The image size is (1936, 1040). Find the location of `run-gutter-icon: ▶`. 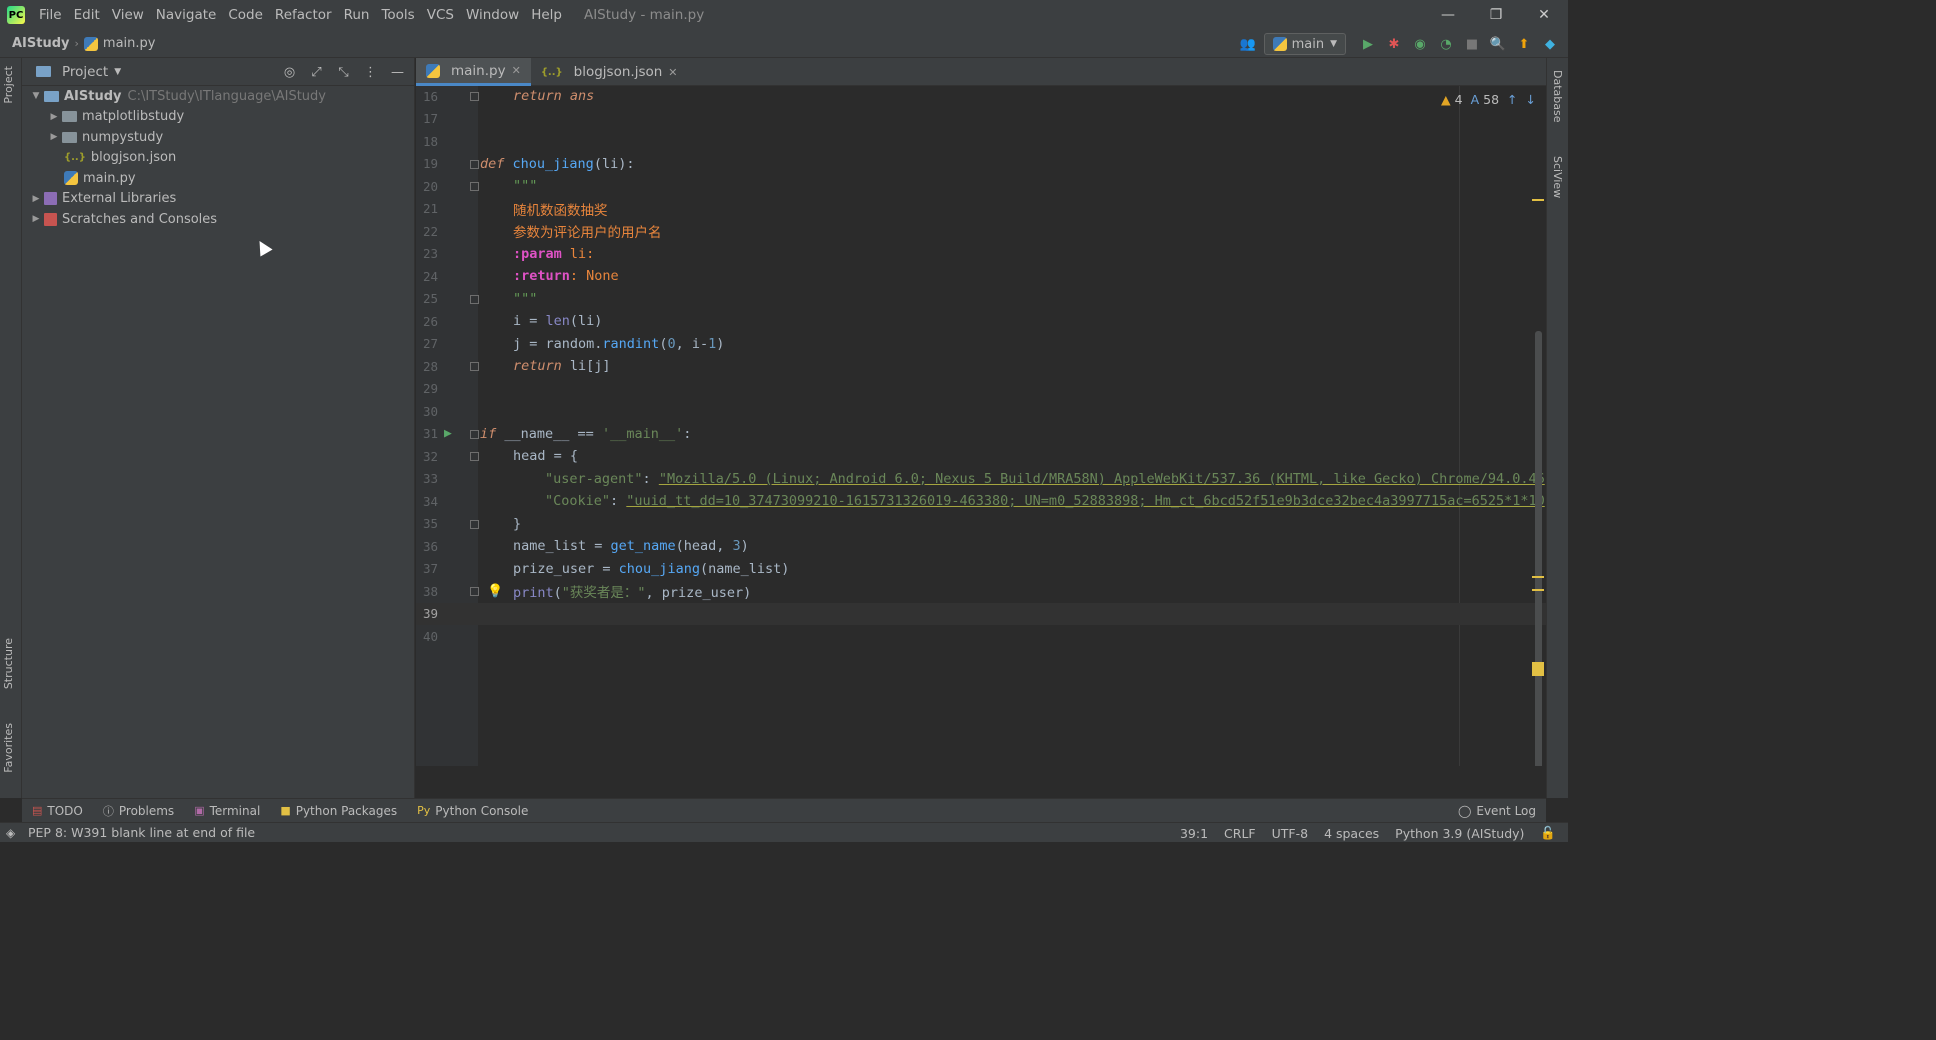

run-gutter-icon: ▶ is located at coordinates (448, 433).